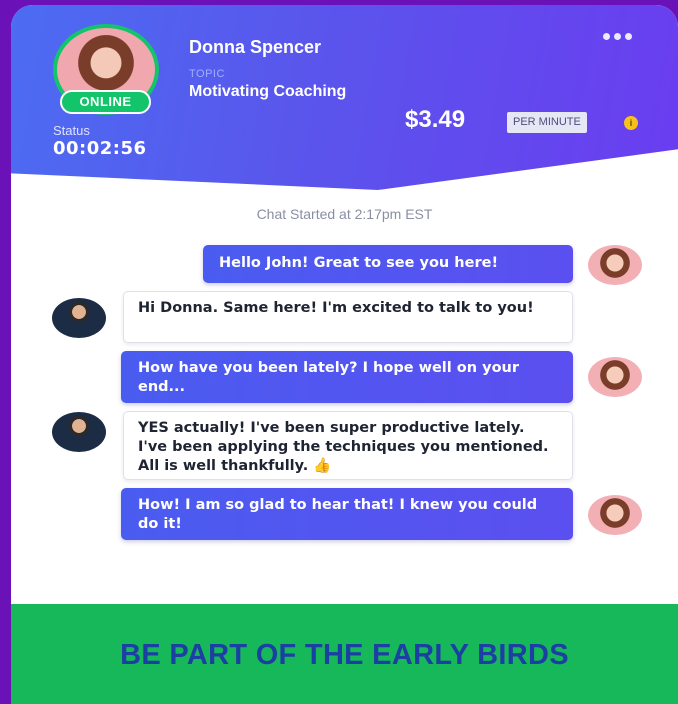 The image size is (678, 704). I want to click on topic-label: TOPIC, so click(207, 74).